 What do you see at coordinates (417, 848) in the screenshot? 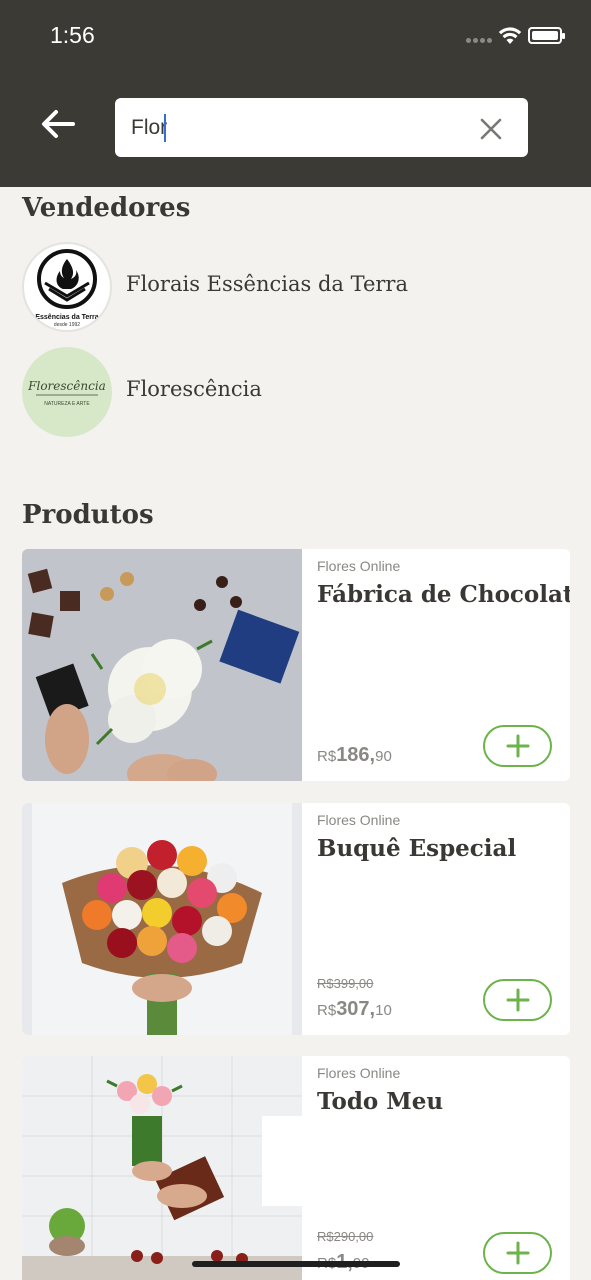
I see `product-title: Buquê Especial` at bounding box center [417, 848].